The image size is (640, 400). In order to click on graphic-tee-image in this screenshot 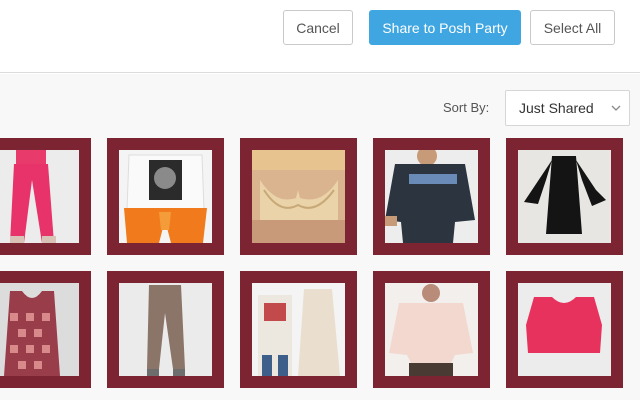, I will do `click(165, 196)`.